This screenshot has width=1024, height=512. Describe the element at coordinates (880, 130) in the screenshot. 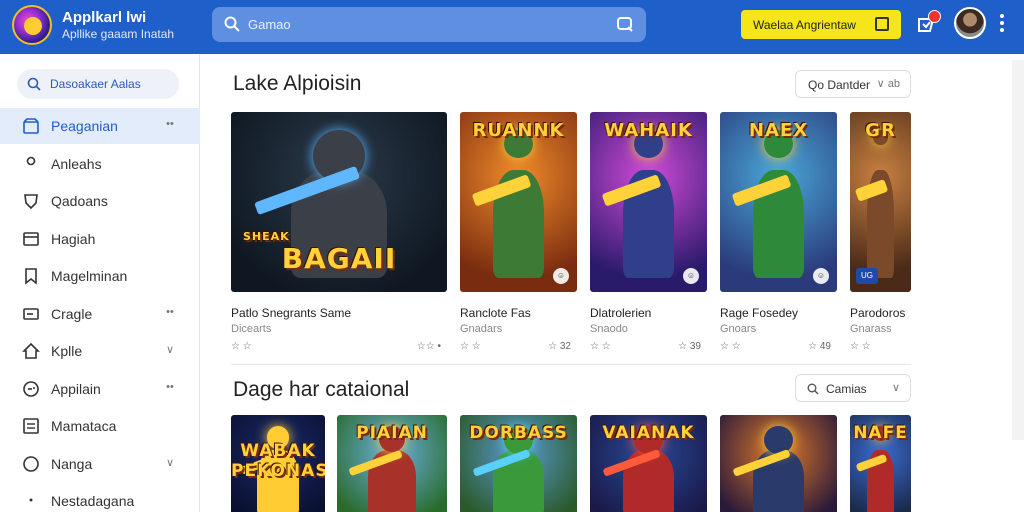

I see `cover-title-text: GR` at that location.